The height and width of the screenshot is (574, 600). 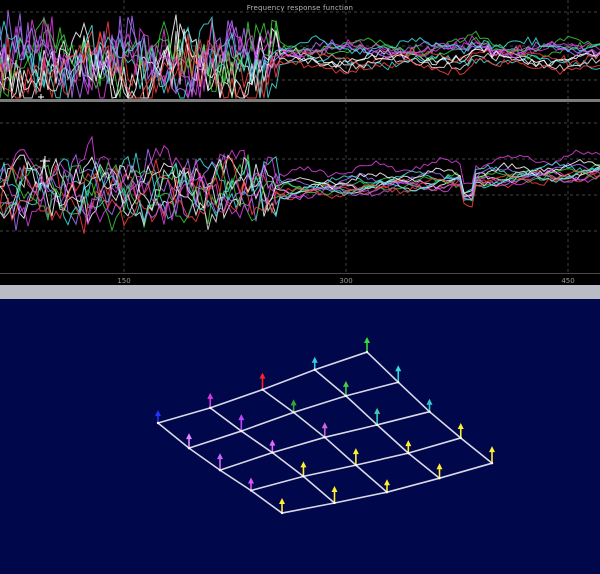 I want to click on x-tick-150: 150, so click(x=124, y=281).